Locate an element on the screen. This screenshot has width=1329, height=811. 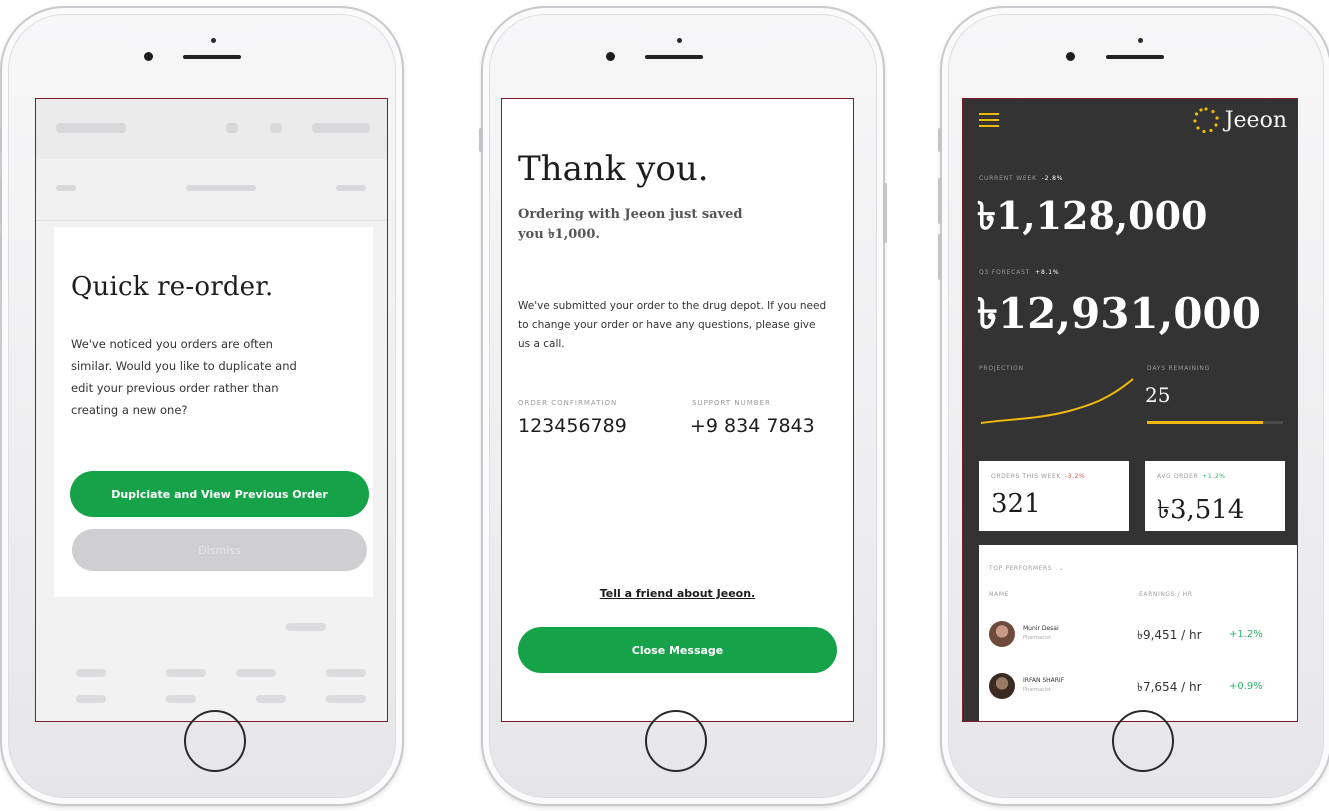
orders-label: Orders This Week -3.2% is located at coordinates (1038, 476).